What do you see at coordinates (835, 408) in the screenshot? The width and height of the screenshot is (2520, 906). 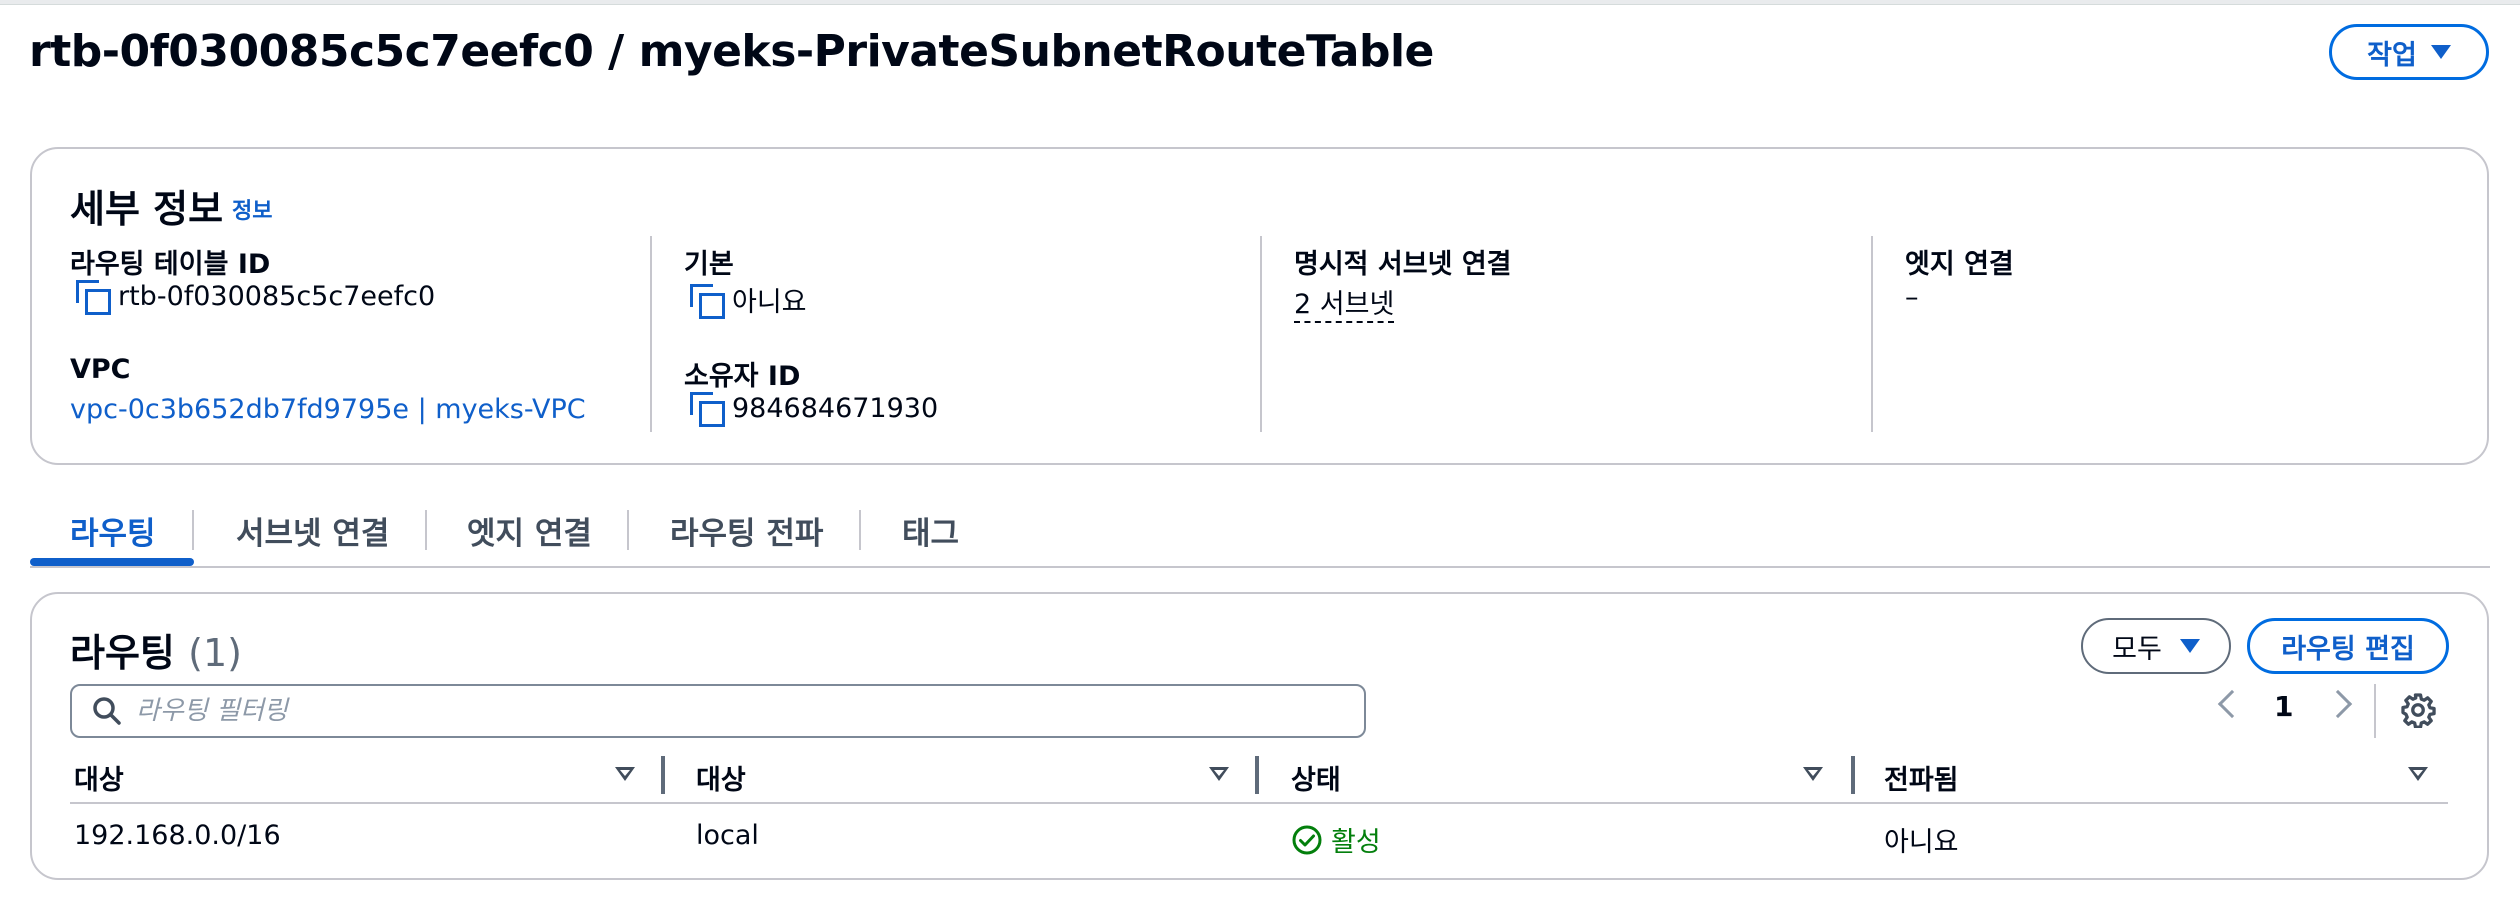 I see `owner-id-text: 984684671930` at bounding box center [835, 408].